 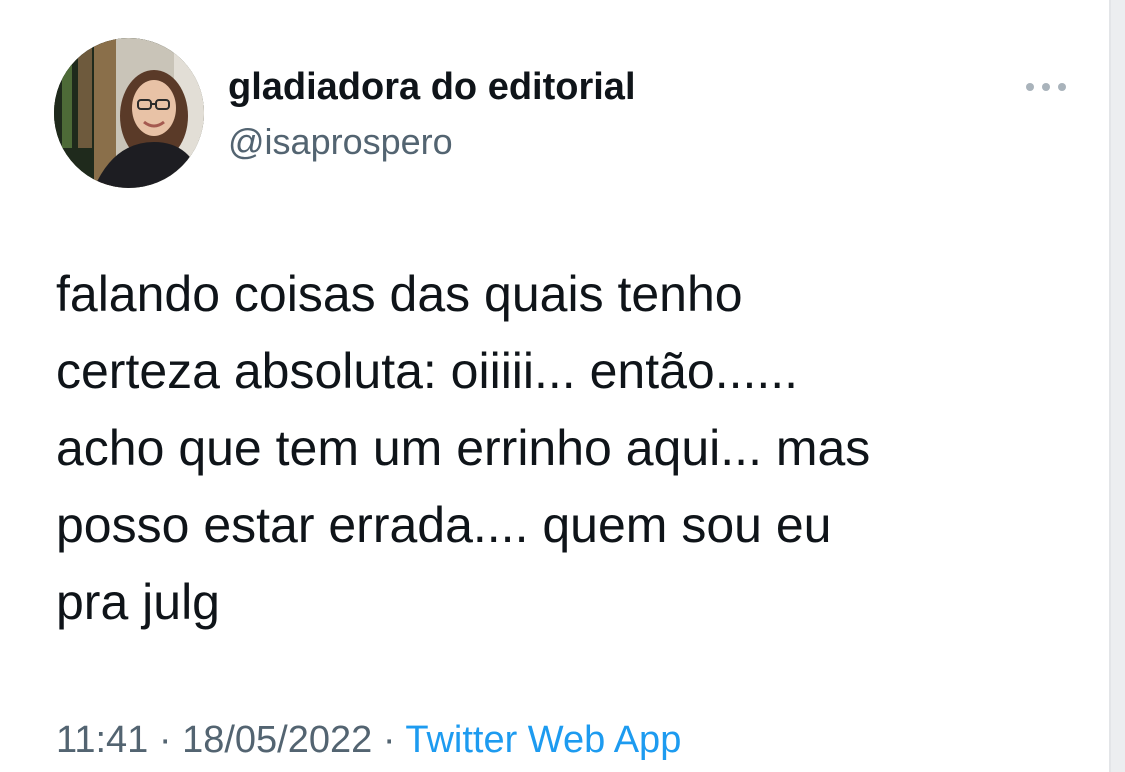 I want to click on tweet-source-link: Twitter Web App, so click(x=543, y=740).